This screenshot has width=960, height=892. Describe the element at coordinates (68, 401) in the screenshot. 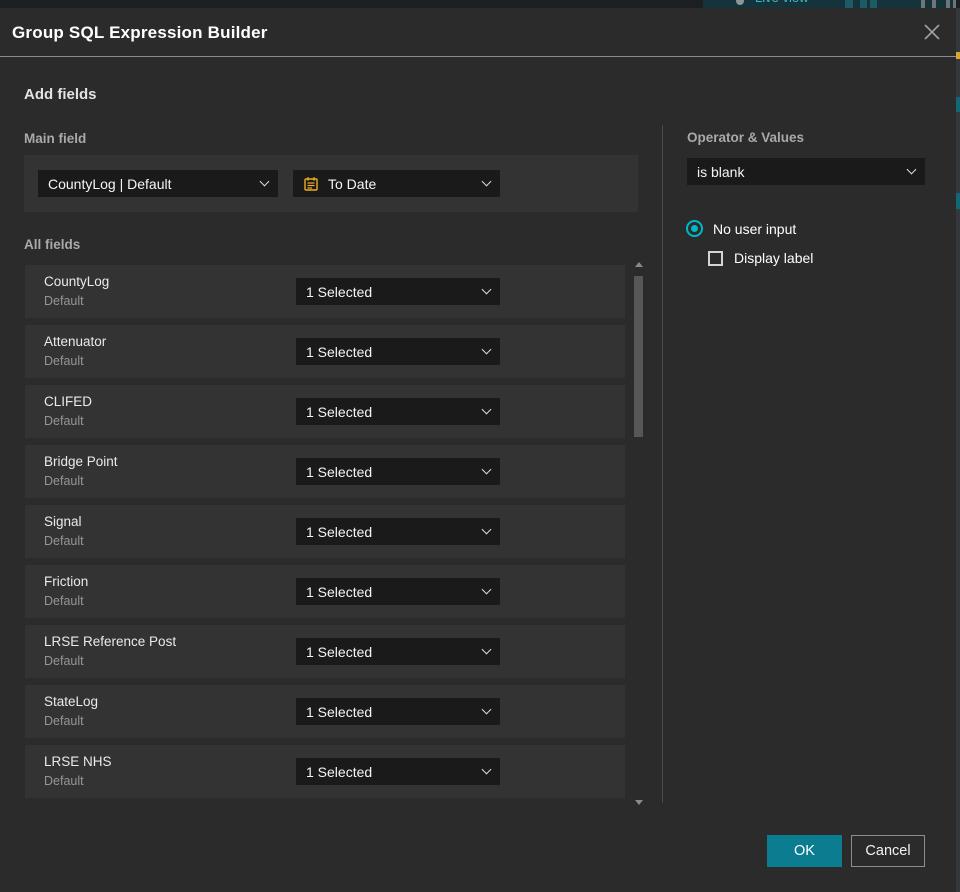

I see `field-name: CLIFED` at that location.